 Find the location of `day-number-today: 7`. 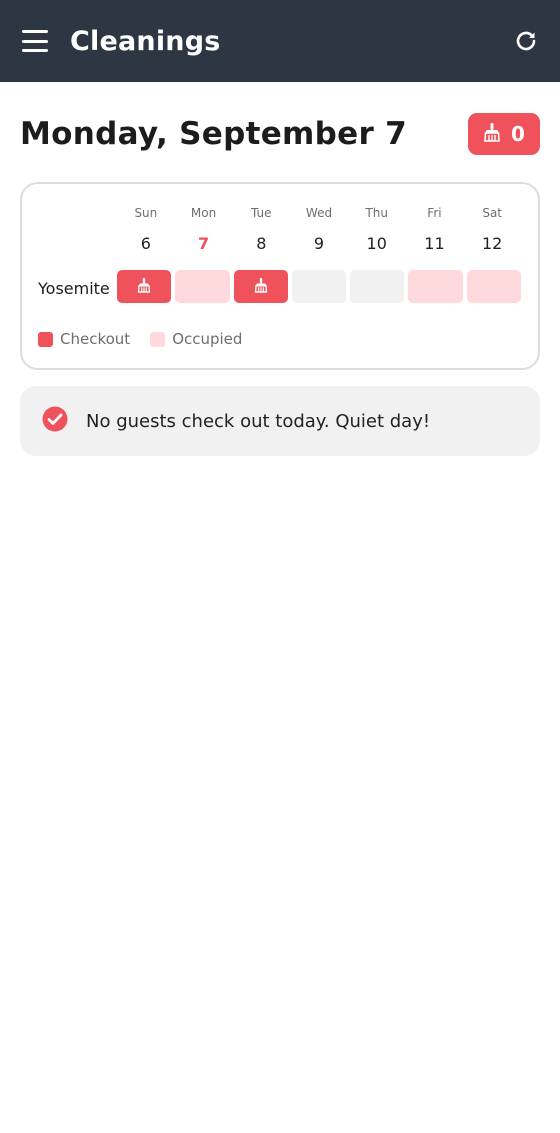

day-number-today: 7 is located at coordinates (204, 243).